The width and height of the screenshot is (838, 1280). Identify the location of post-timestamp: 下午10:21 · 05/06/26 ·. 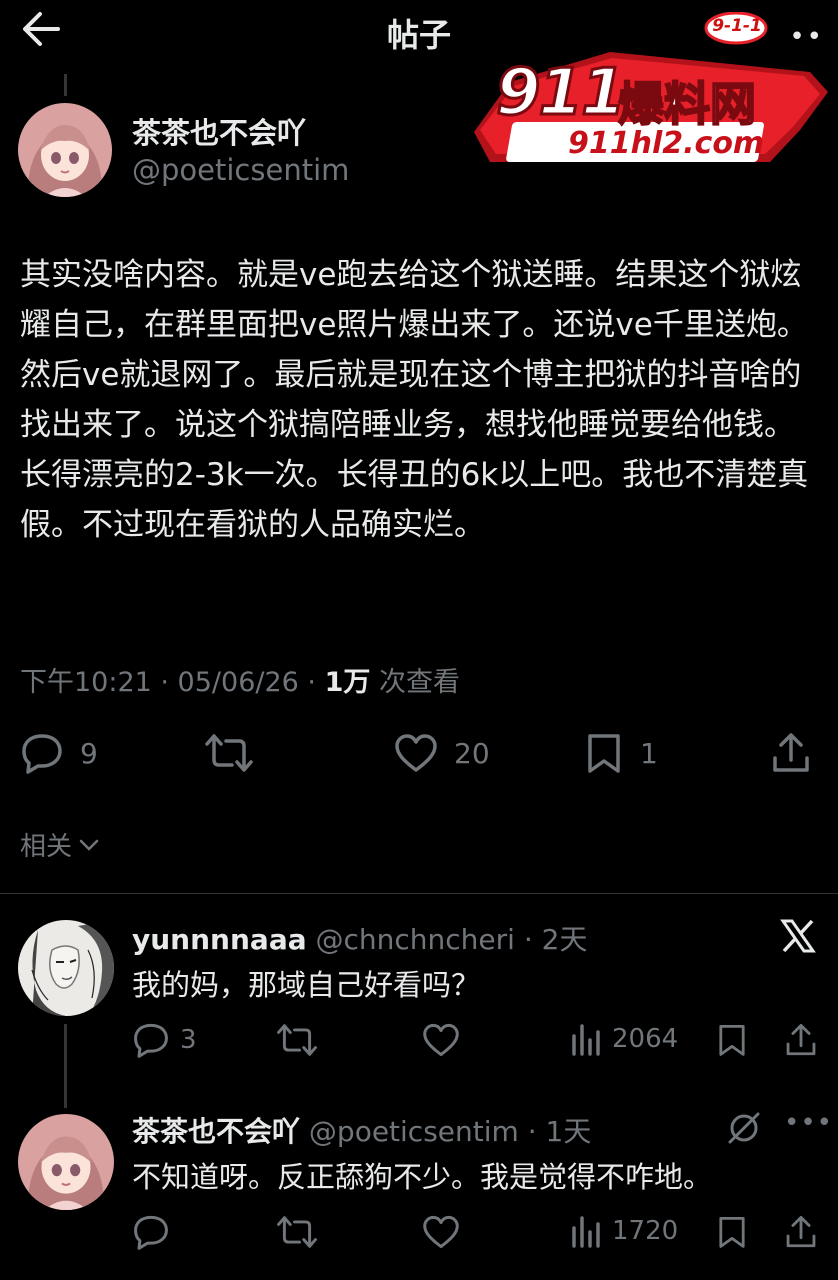
(172, 682).